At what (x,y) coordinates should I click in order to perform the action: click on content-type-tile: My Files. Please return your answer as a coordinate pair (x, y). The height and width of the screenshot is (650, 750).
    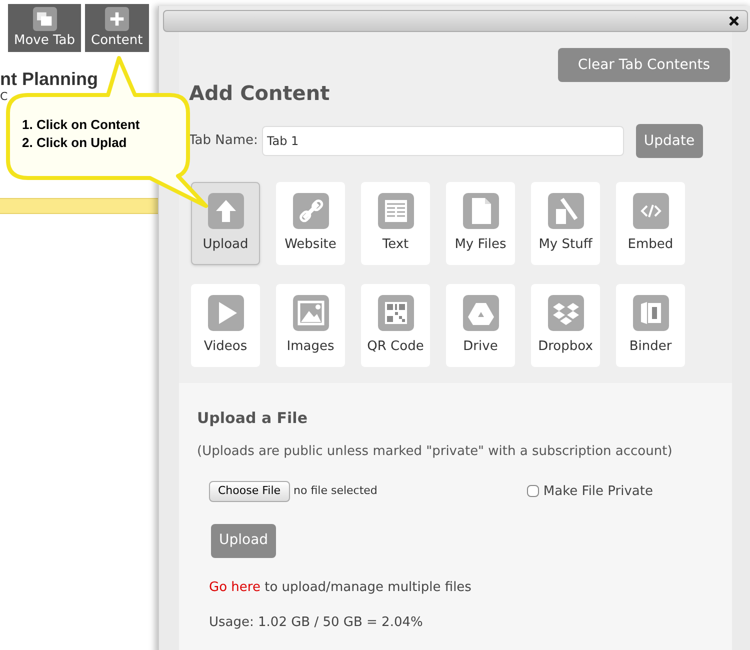
    Looking at the image, I should click on (480, 223).